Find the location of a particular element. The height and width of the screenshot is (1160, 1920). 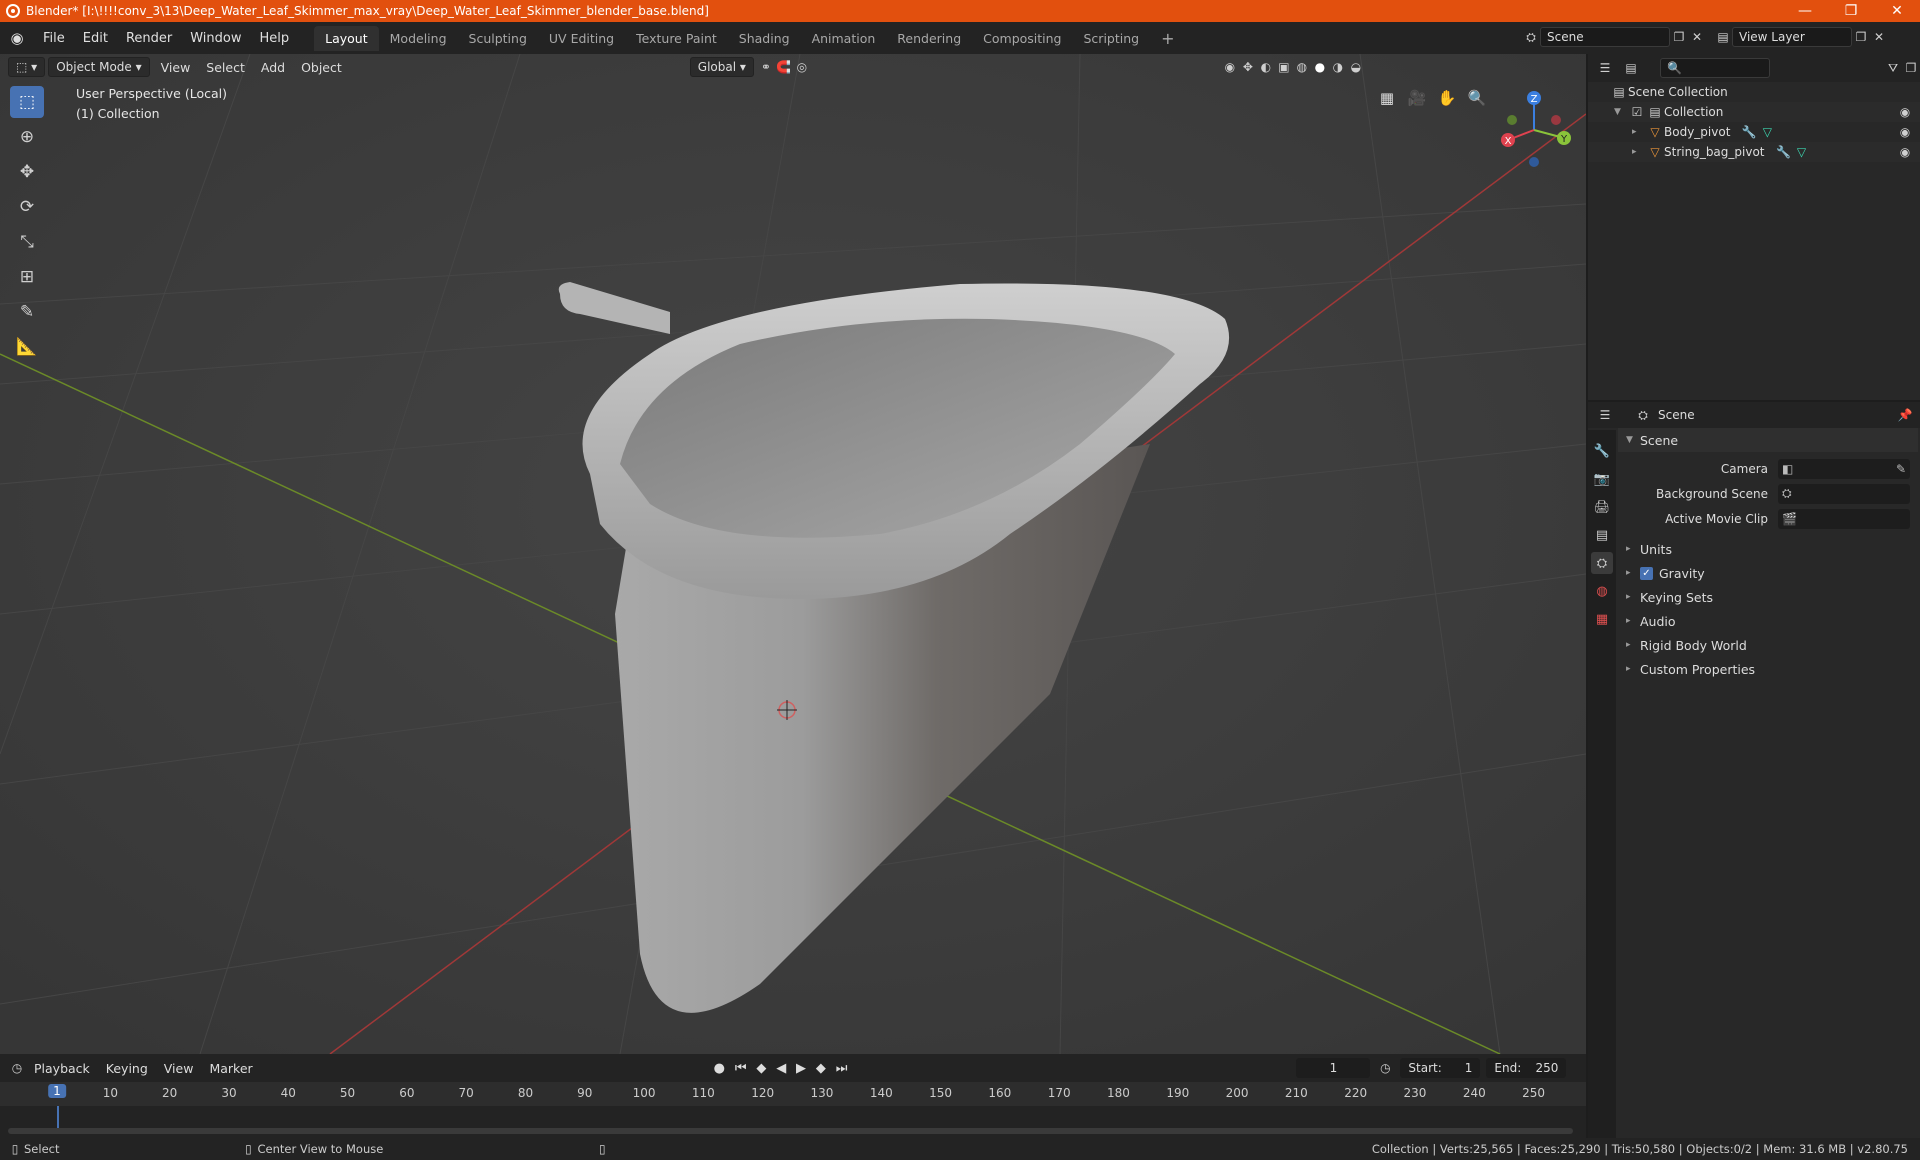

timeline-menu-marker: Marker is located at coordinates (230, 1068).